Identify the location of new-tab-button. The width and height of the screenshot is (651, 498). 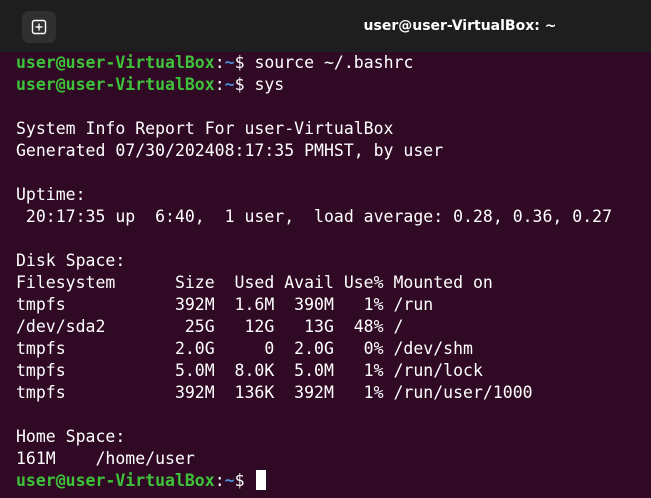
(39, 27).